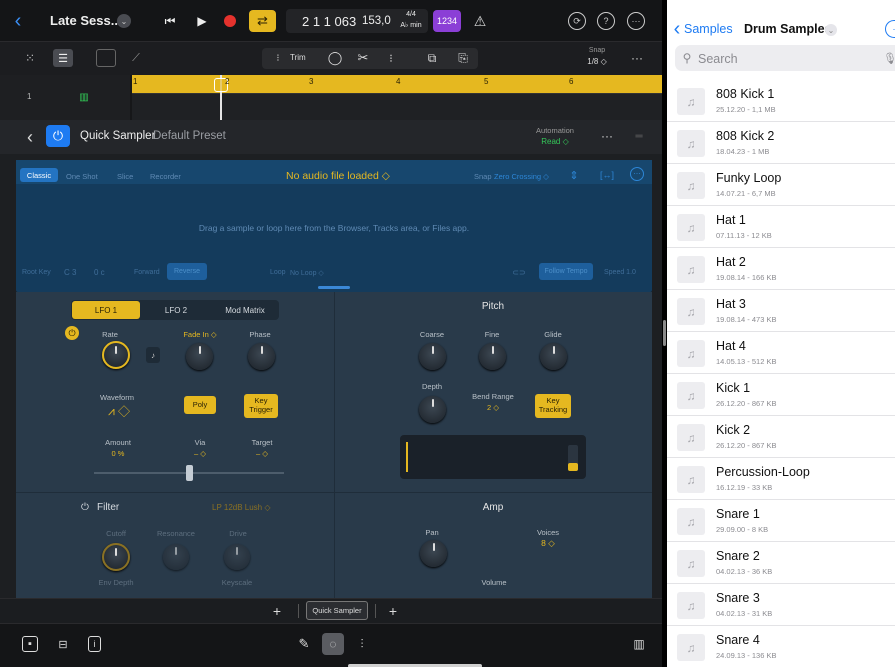 This screenshot has width=895, height=667. I want to click on add-plugin-left-icon: +, so click(277, 611).